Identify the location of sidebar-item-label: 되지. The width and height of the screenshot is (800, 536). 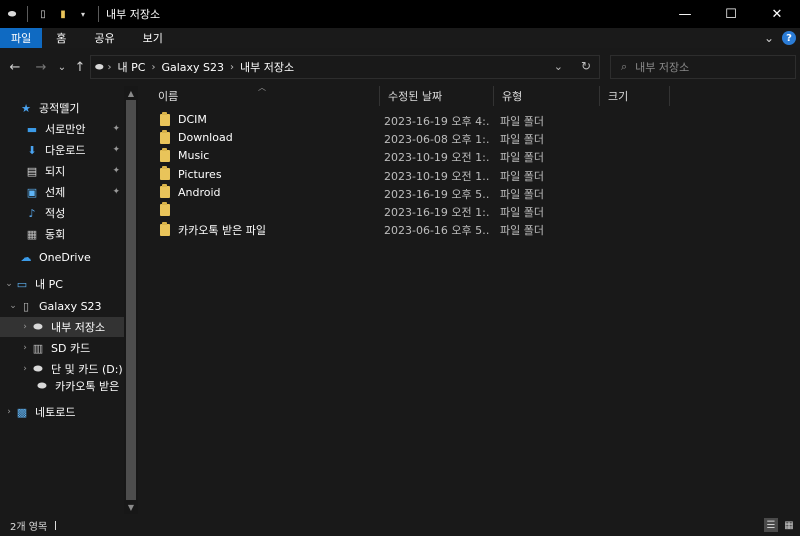
(55, 171).